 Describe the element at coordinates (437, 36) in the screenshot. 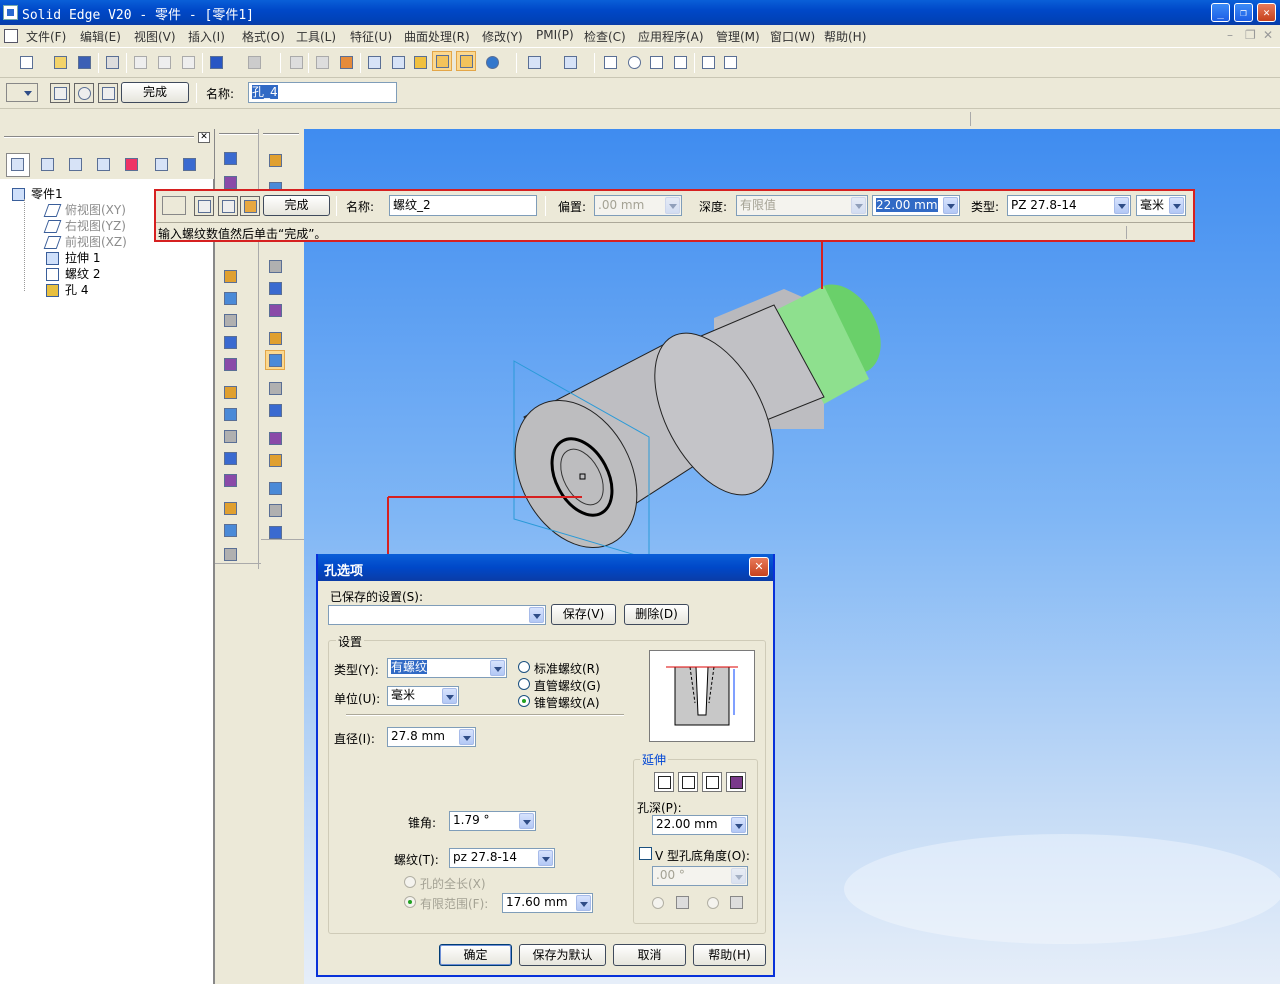

I see `menu-surfacing: 曲面处理(R)` at that location.